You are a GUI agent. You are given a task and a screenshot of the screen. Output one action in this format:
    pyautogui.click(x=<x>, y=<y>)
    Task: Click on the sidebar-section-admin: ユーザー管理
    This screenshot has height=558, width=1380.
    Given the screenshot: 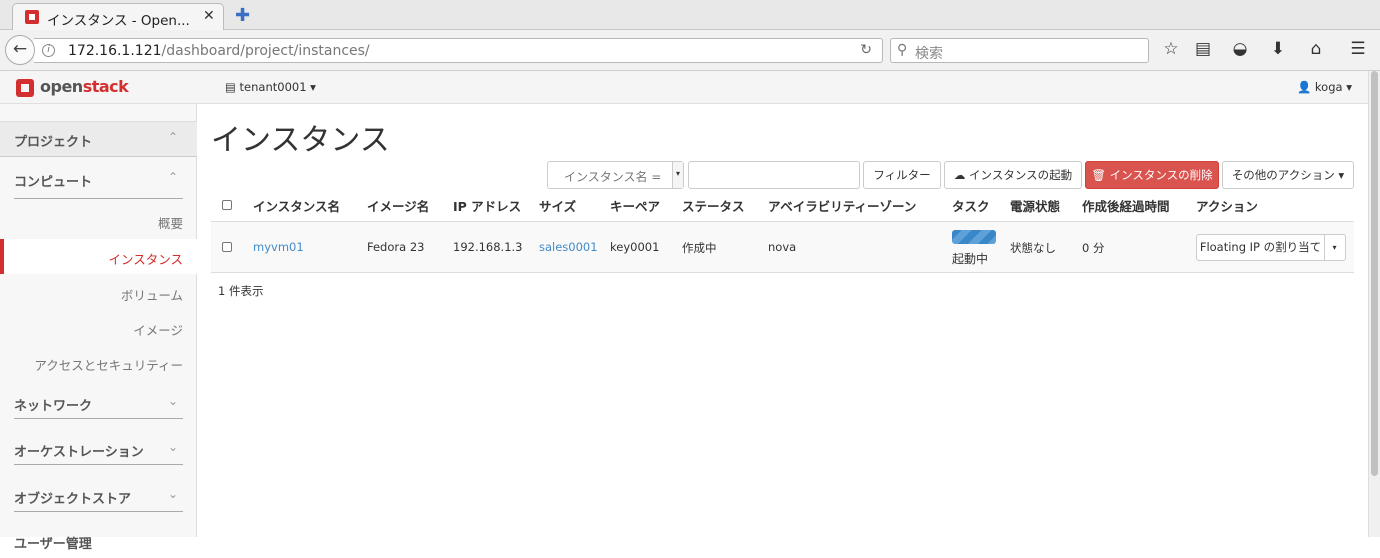 What is the action you would take?
    pyautogui.click(x=98, y=541)
    